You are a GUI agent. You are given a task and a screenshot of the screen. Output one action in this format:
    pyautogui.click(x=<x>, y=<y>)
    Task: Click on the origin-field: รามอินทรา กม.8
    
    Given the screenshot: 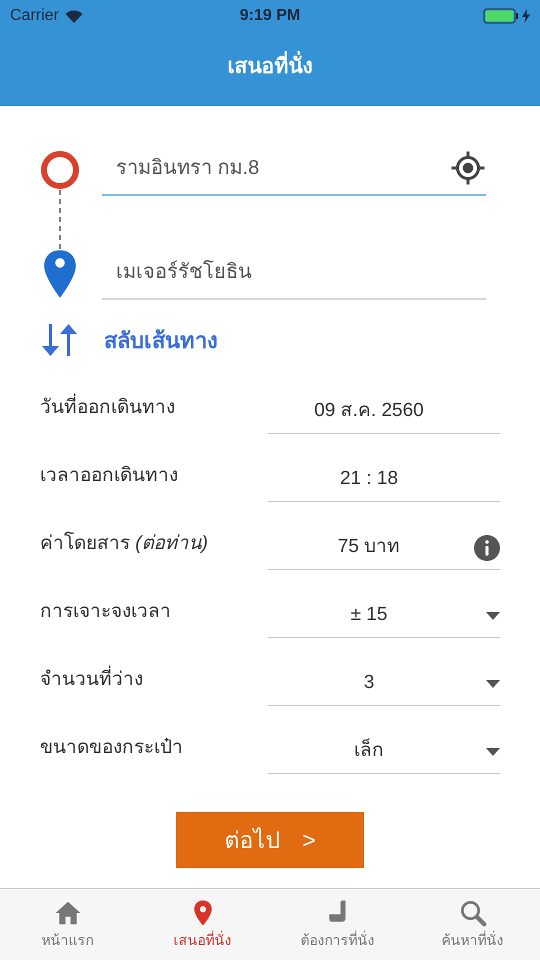 What is the action you would take?
    pyautogui.click(x=294, y=168)
    